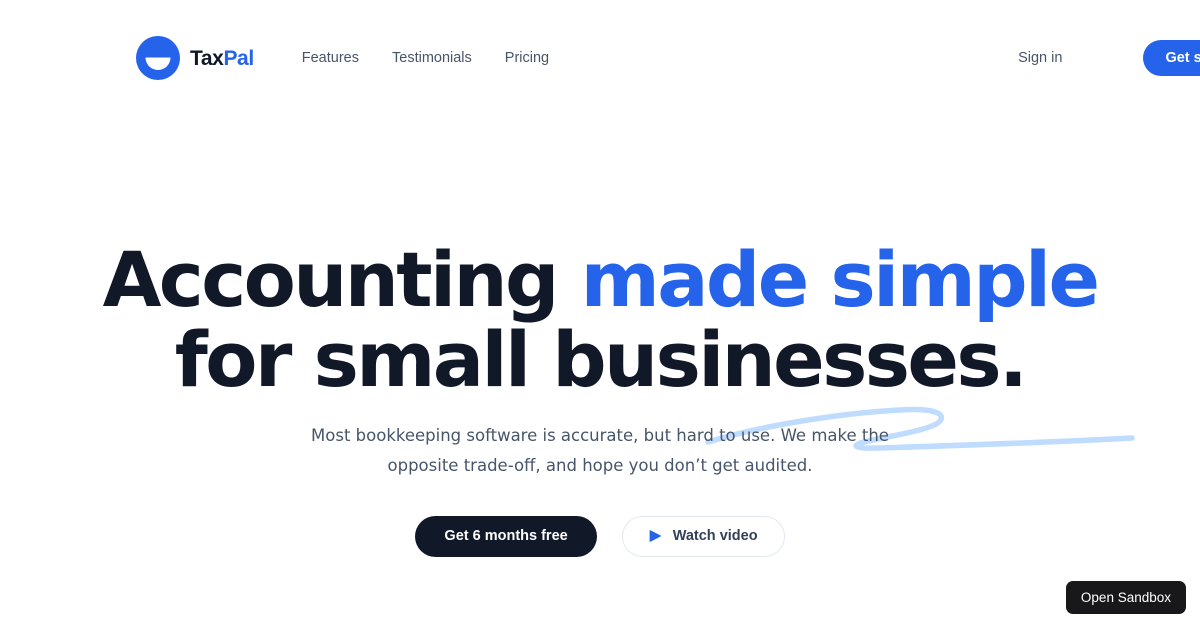 This screenshot has height=630, width=1200. I want to click on brand-wordmark: TaxPal, so click(222, 58).